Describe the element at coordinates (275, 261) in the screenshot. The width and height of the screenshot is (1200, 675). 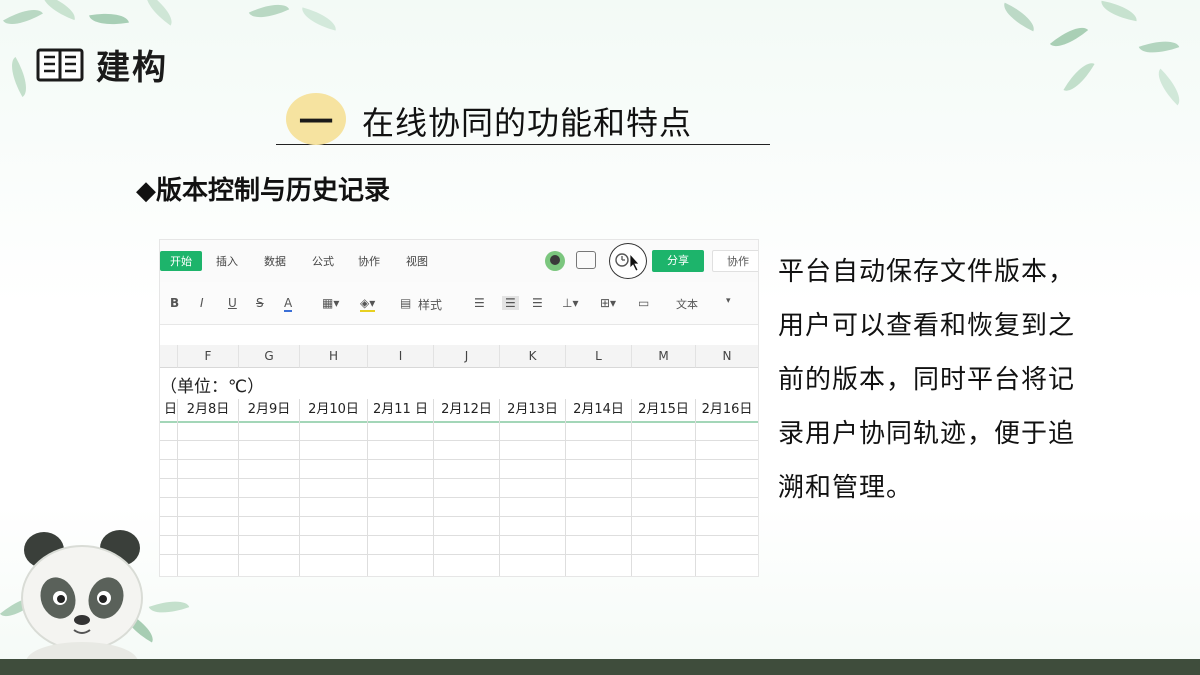
I see `menu-tab-data: 数据` at that location.